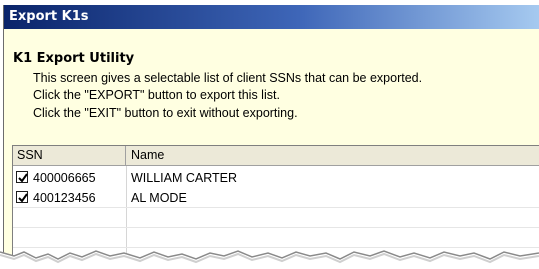 The width and height of the screenshot is (539, 269). I want to click on table-row: 400123456 AL MODE, so click(276, 198).